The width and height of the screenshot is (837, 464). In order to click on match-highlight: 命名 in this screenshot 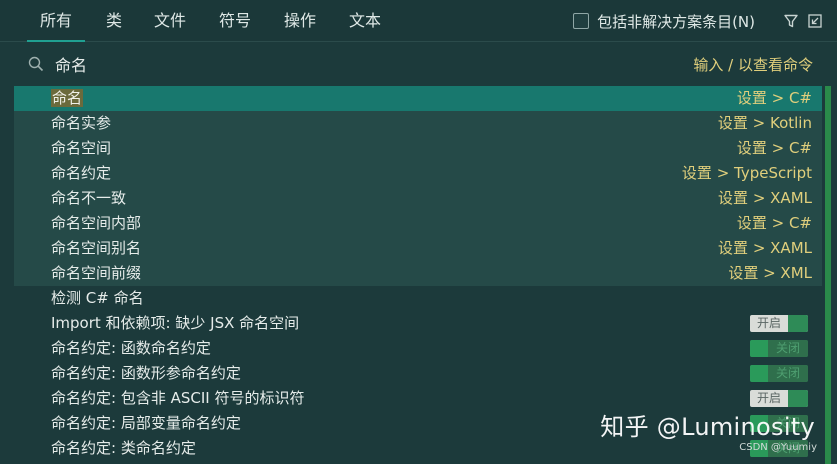, I will do `click(67, 98)`.